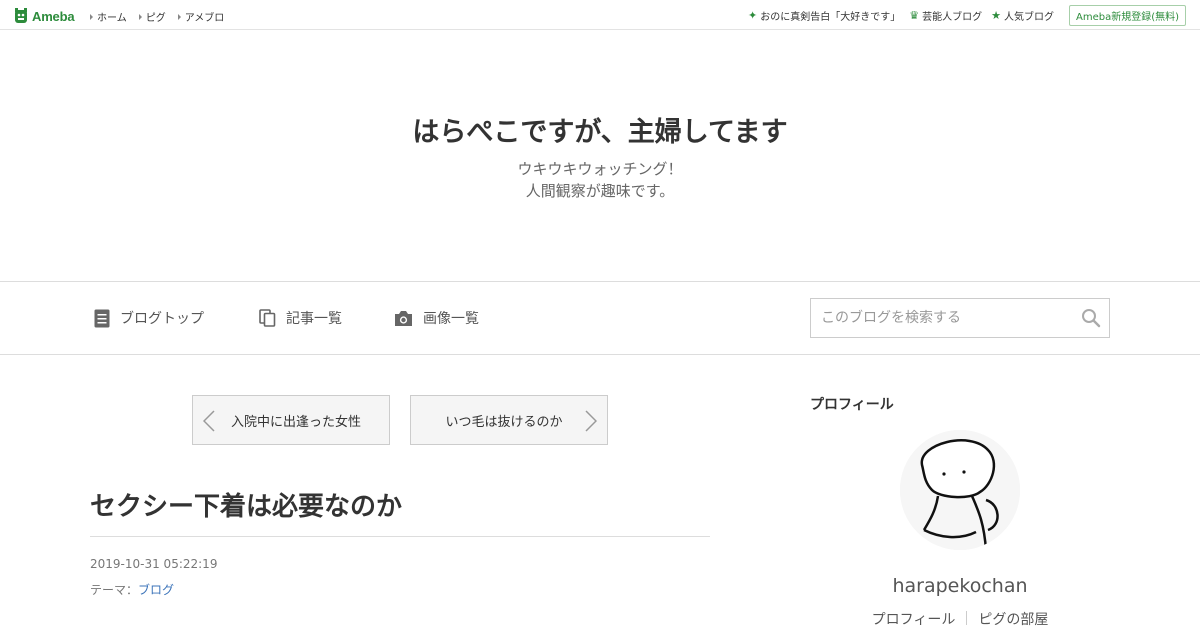 This screenshot has width=1200, height=630. Describe the element at coordinates (1127, 15) in the screenshot. I see `signup-button: Ameba新規登録(無料)` at that location.